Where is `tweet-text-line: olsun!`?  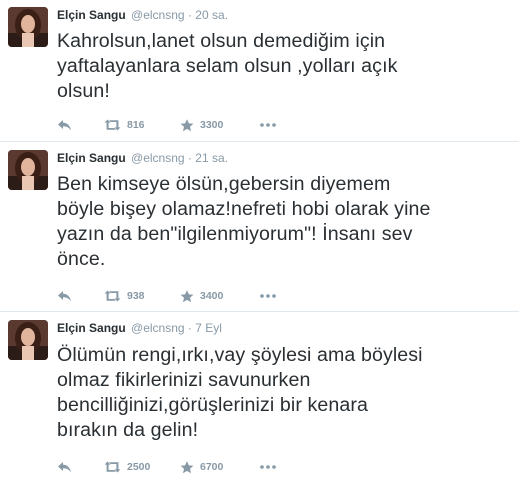 tweet-text-line: olsun! is located at coordinates (83, 91).